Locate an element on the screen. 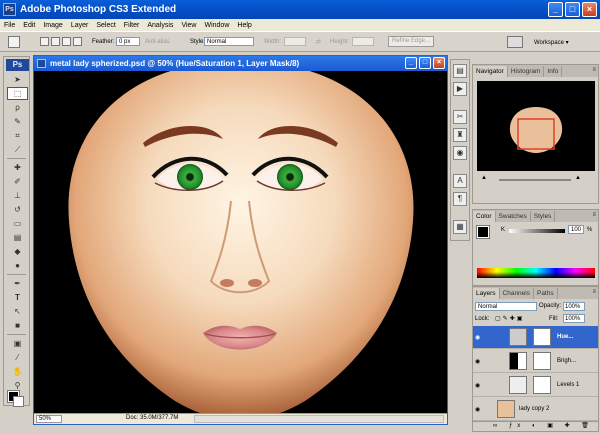  type-tool-icon: T is located at coordinates (17, 297).